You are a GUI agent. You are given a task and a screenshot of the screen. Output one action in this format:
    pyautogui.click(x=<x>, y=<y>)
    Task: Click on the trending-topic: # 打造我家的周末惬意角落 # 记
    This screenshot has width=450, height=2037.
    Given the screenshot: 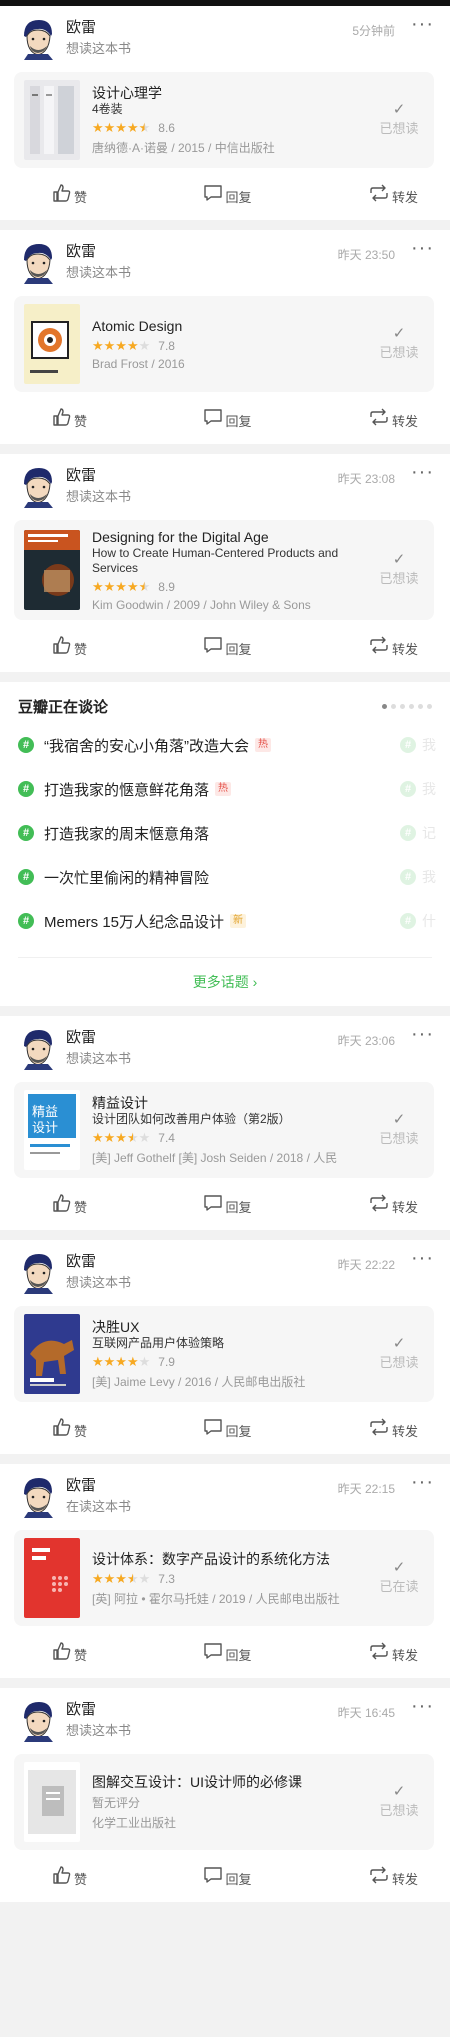 What is the action you would take?
    pyautogui.click(x=227, y=833)
    